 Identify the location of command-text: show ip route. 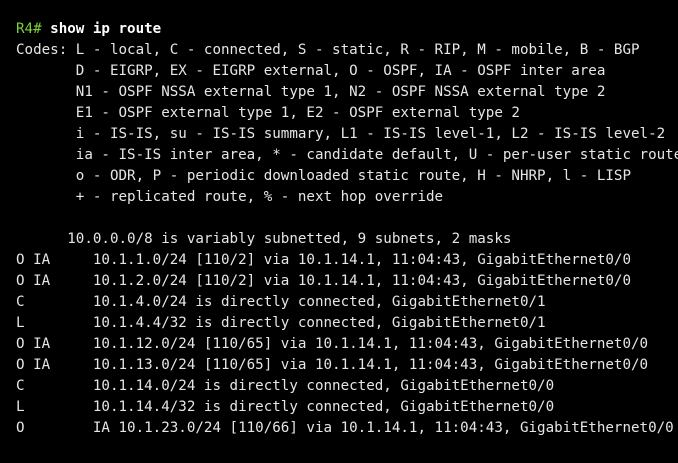
(106, 29).